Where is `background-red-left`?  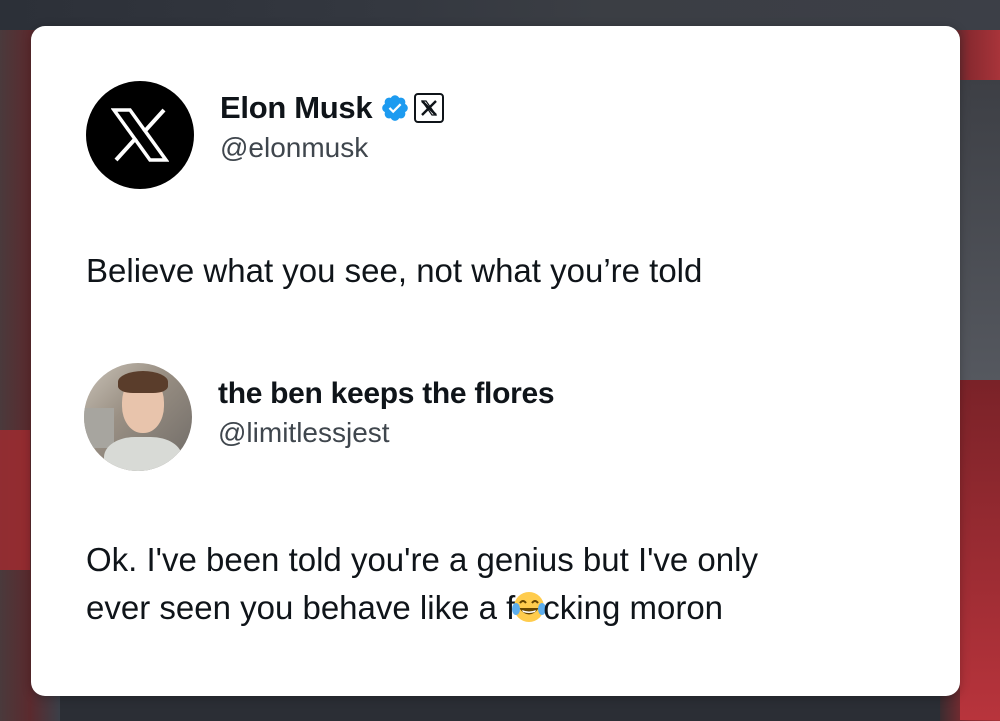 background-red-left is located at coordinates (15, 500).